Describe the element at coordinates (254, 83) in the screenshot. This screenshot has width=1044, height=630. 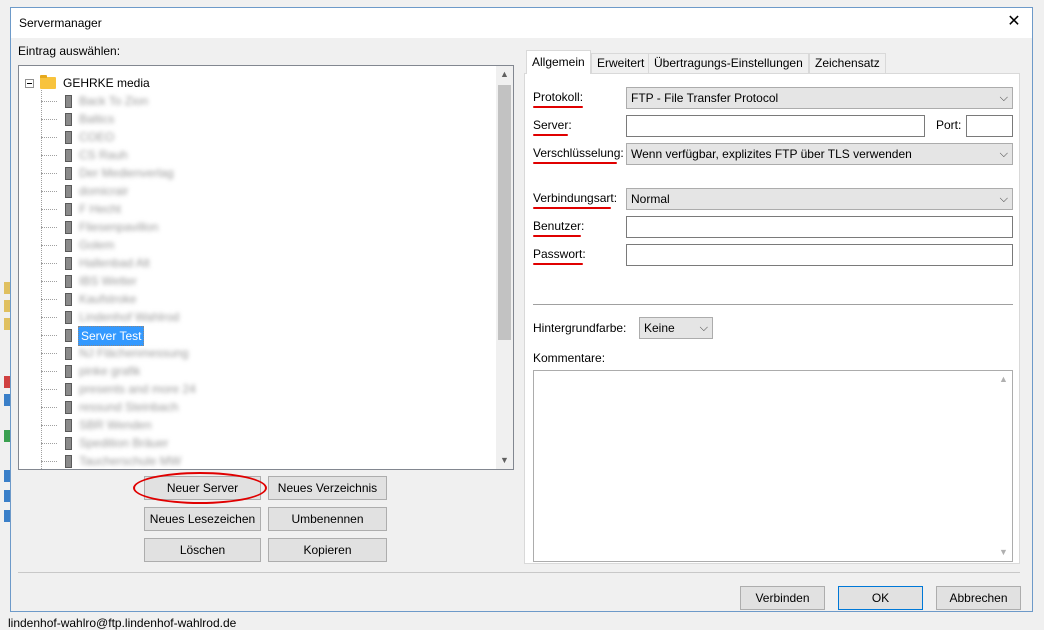
I see `tree-root-folder: GEHRKE media` at that location.